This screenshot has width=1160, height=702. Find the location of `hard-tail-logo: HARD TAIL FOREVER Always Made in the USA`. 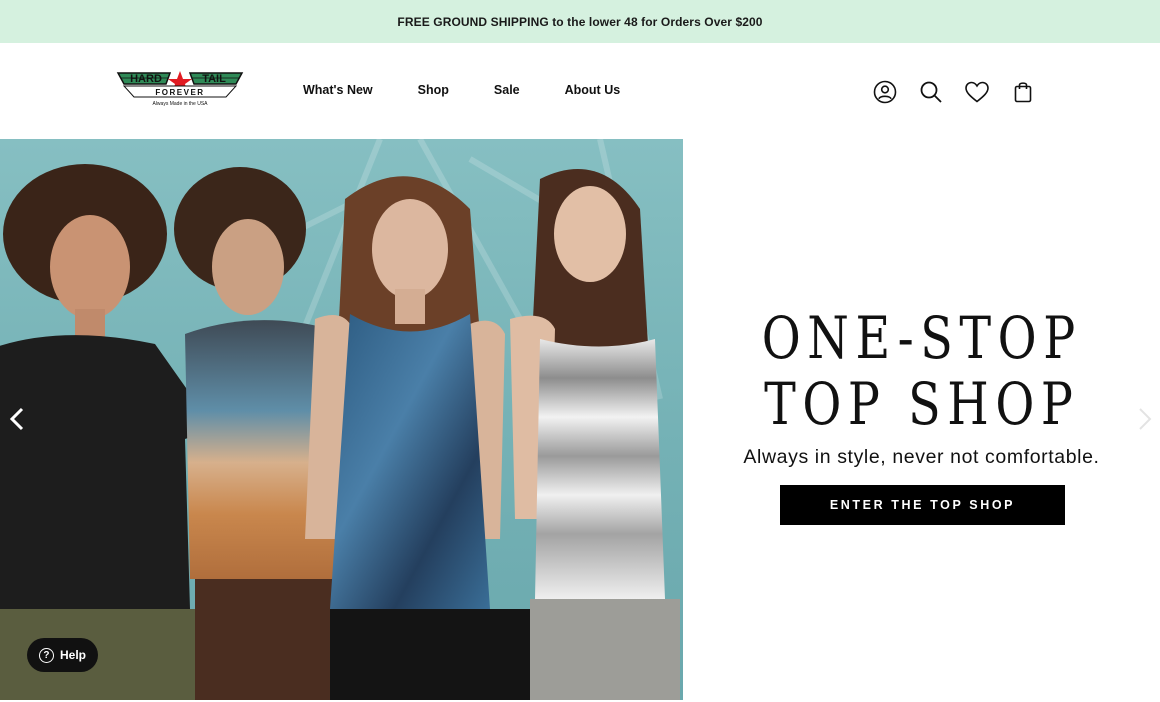

hard-tail-logo: HARD TAIL FOREVER Always Made in the USA is located at coordinates (180, 91).